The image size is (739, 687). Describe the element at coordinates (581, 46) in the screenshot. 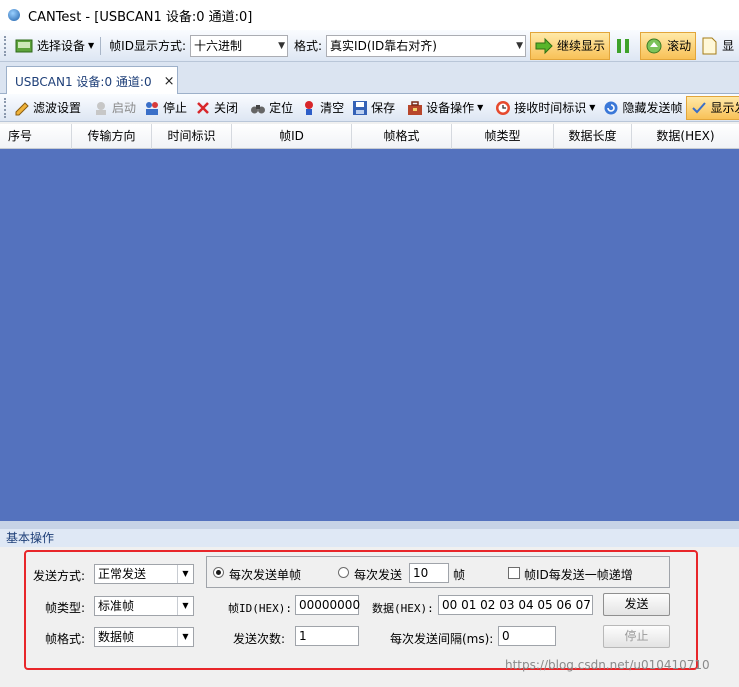

I see `continue-display-label: 继续显示` at that location.